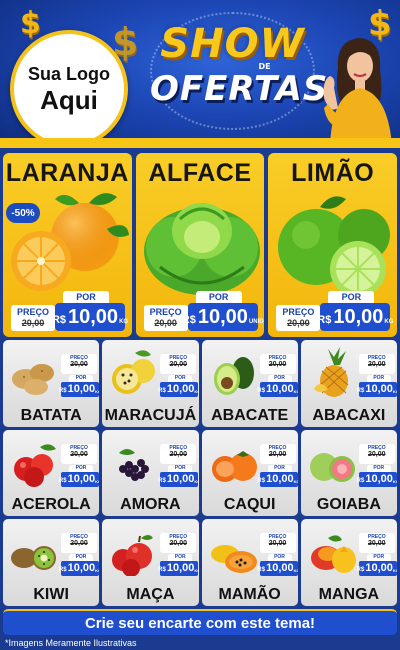  What do you see at coordinates (33, 558) in the screenshot?
I see `kiwi-icon` at bounding box center [33, 558].